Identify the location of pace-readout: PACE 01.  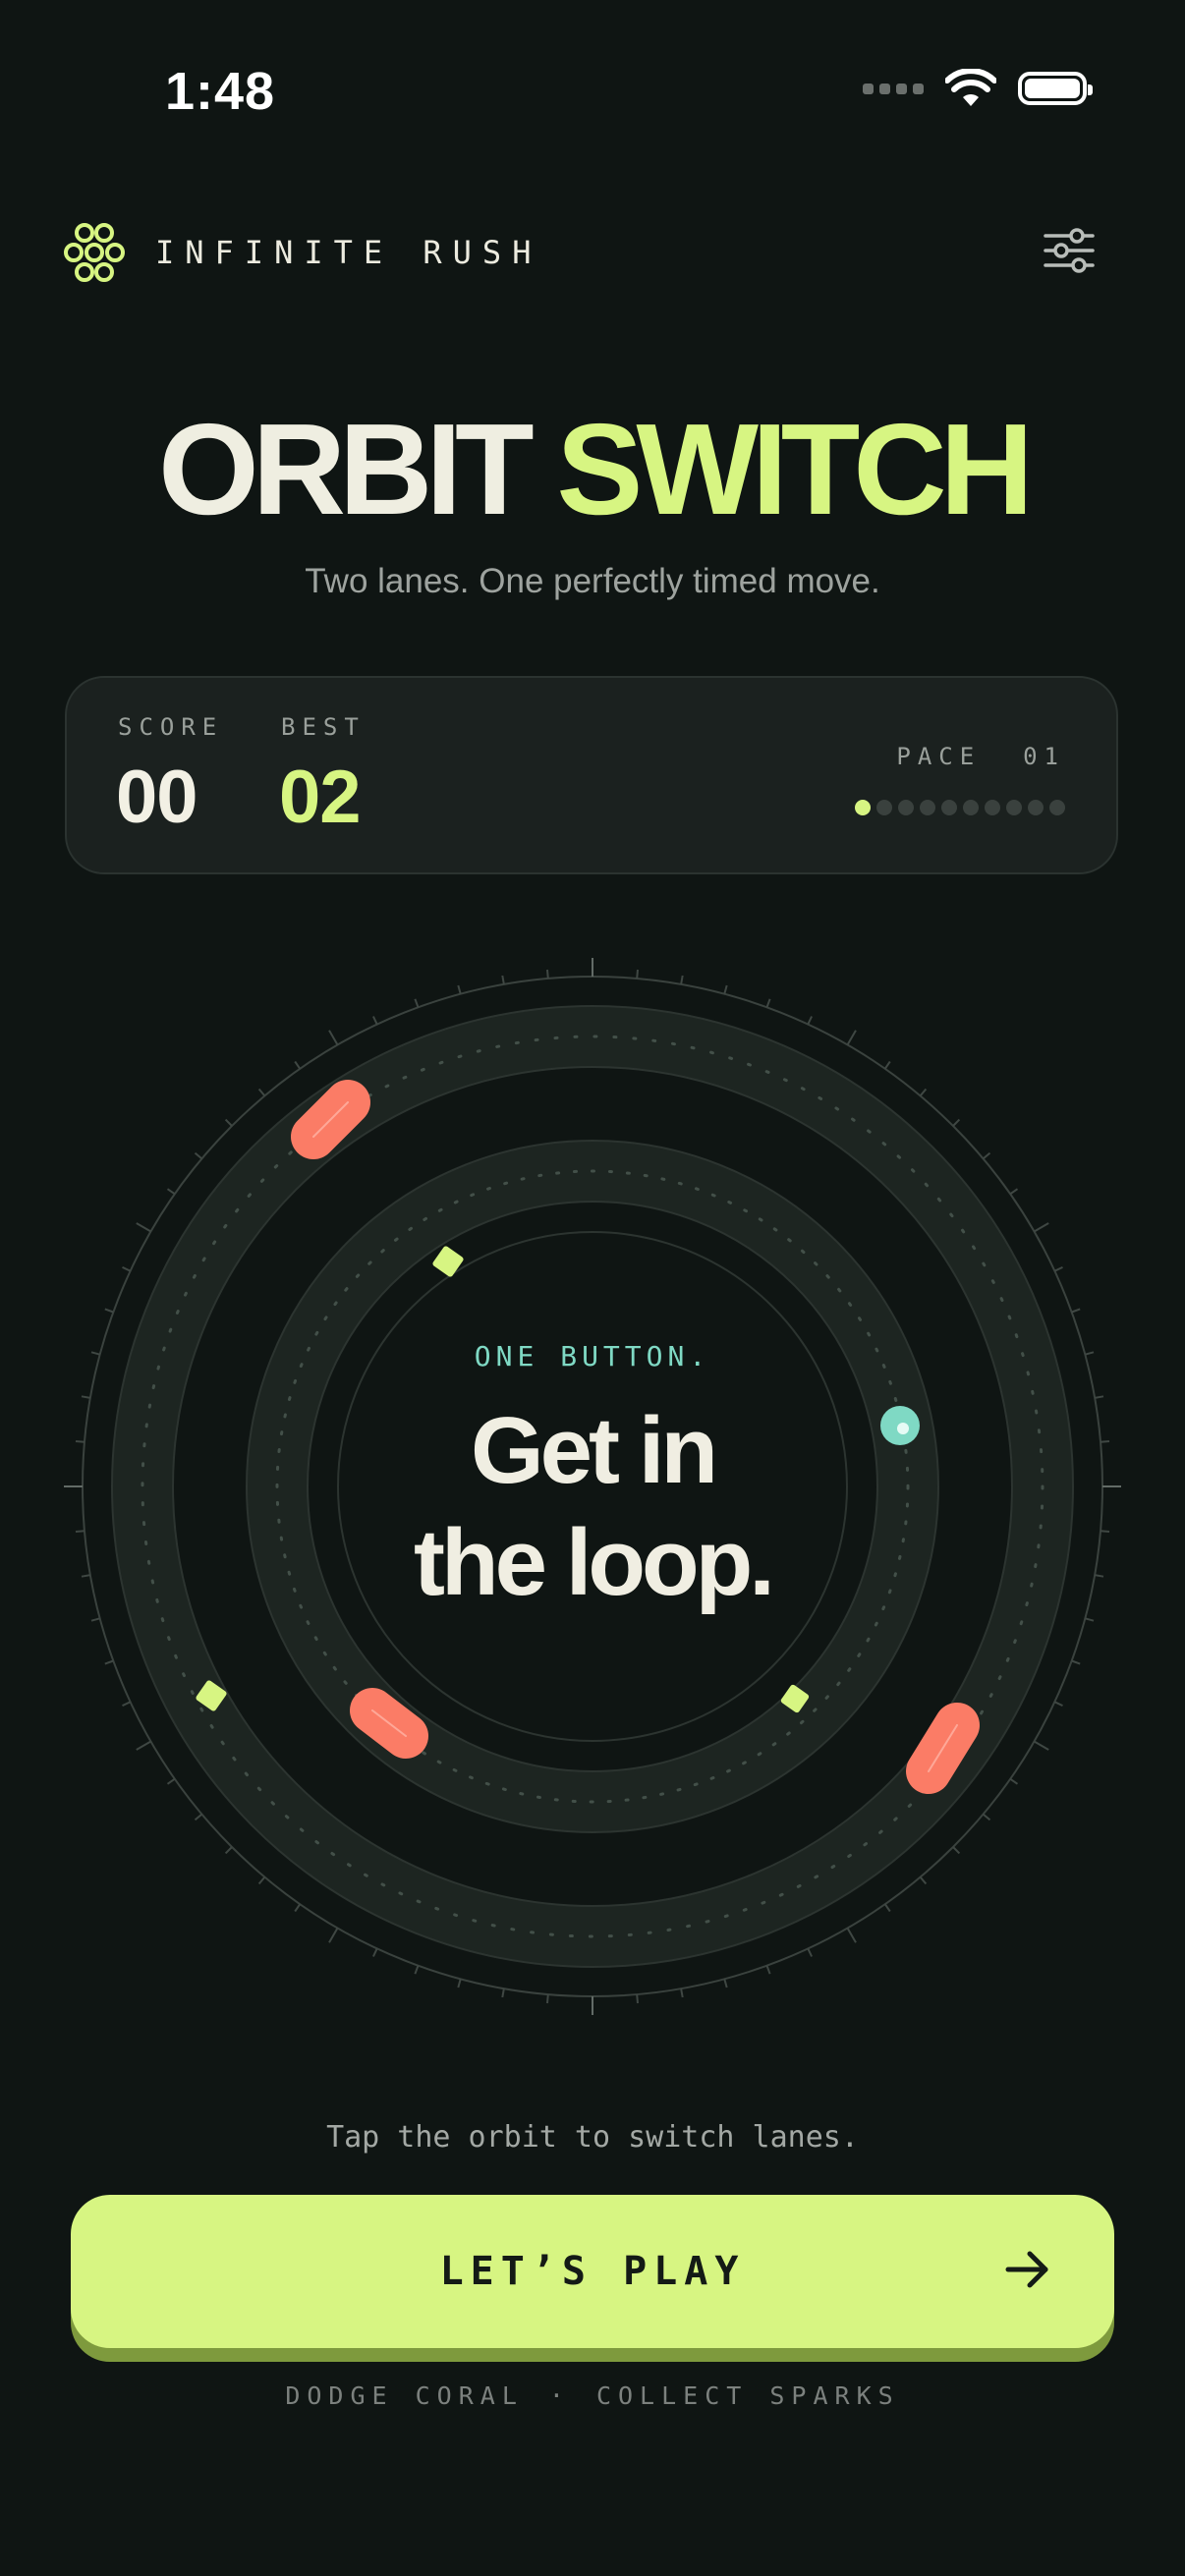
(981, 756).